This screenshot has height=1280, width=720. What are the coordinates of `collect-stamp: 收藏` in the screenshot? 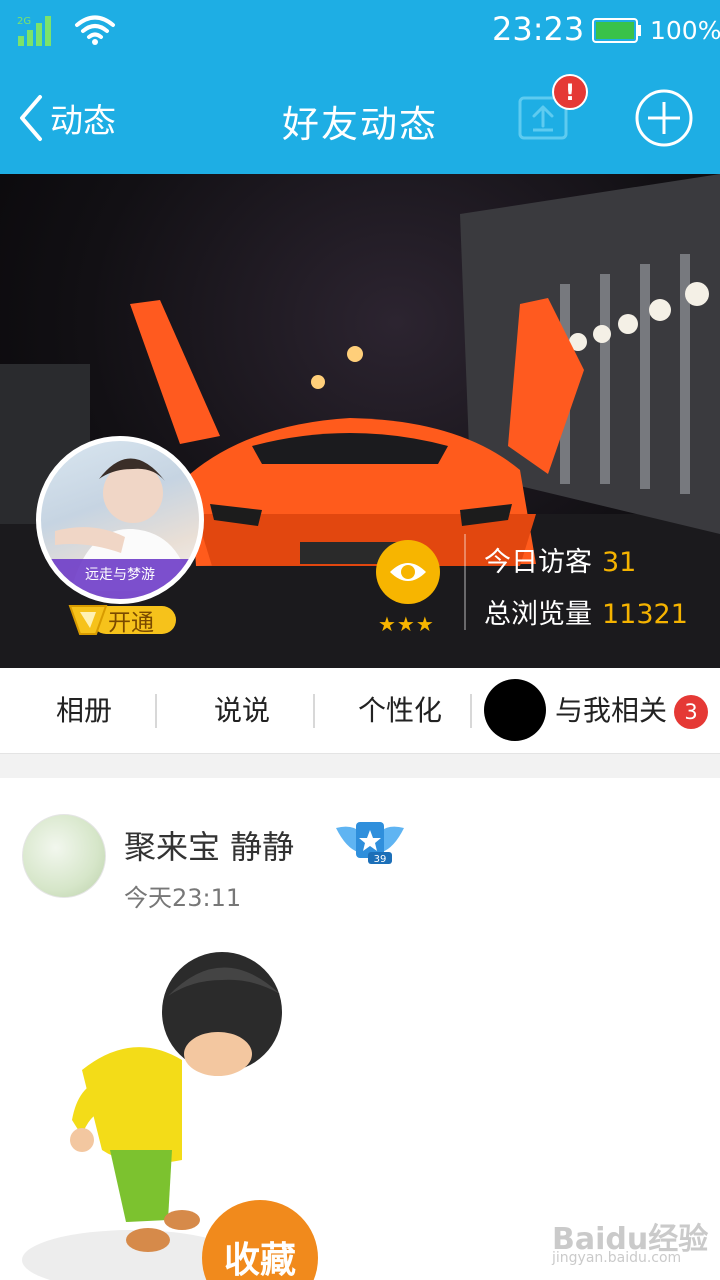 It's located at (260, 1260).